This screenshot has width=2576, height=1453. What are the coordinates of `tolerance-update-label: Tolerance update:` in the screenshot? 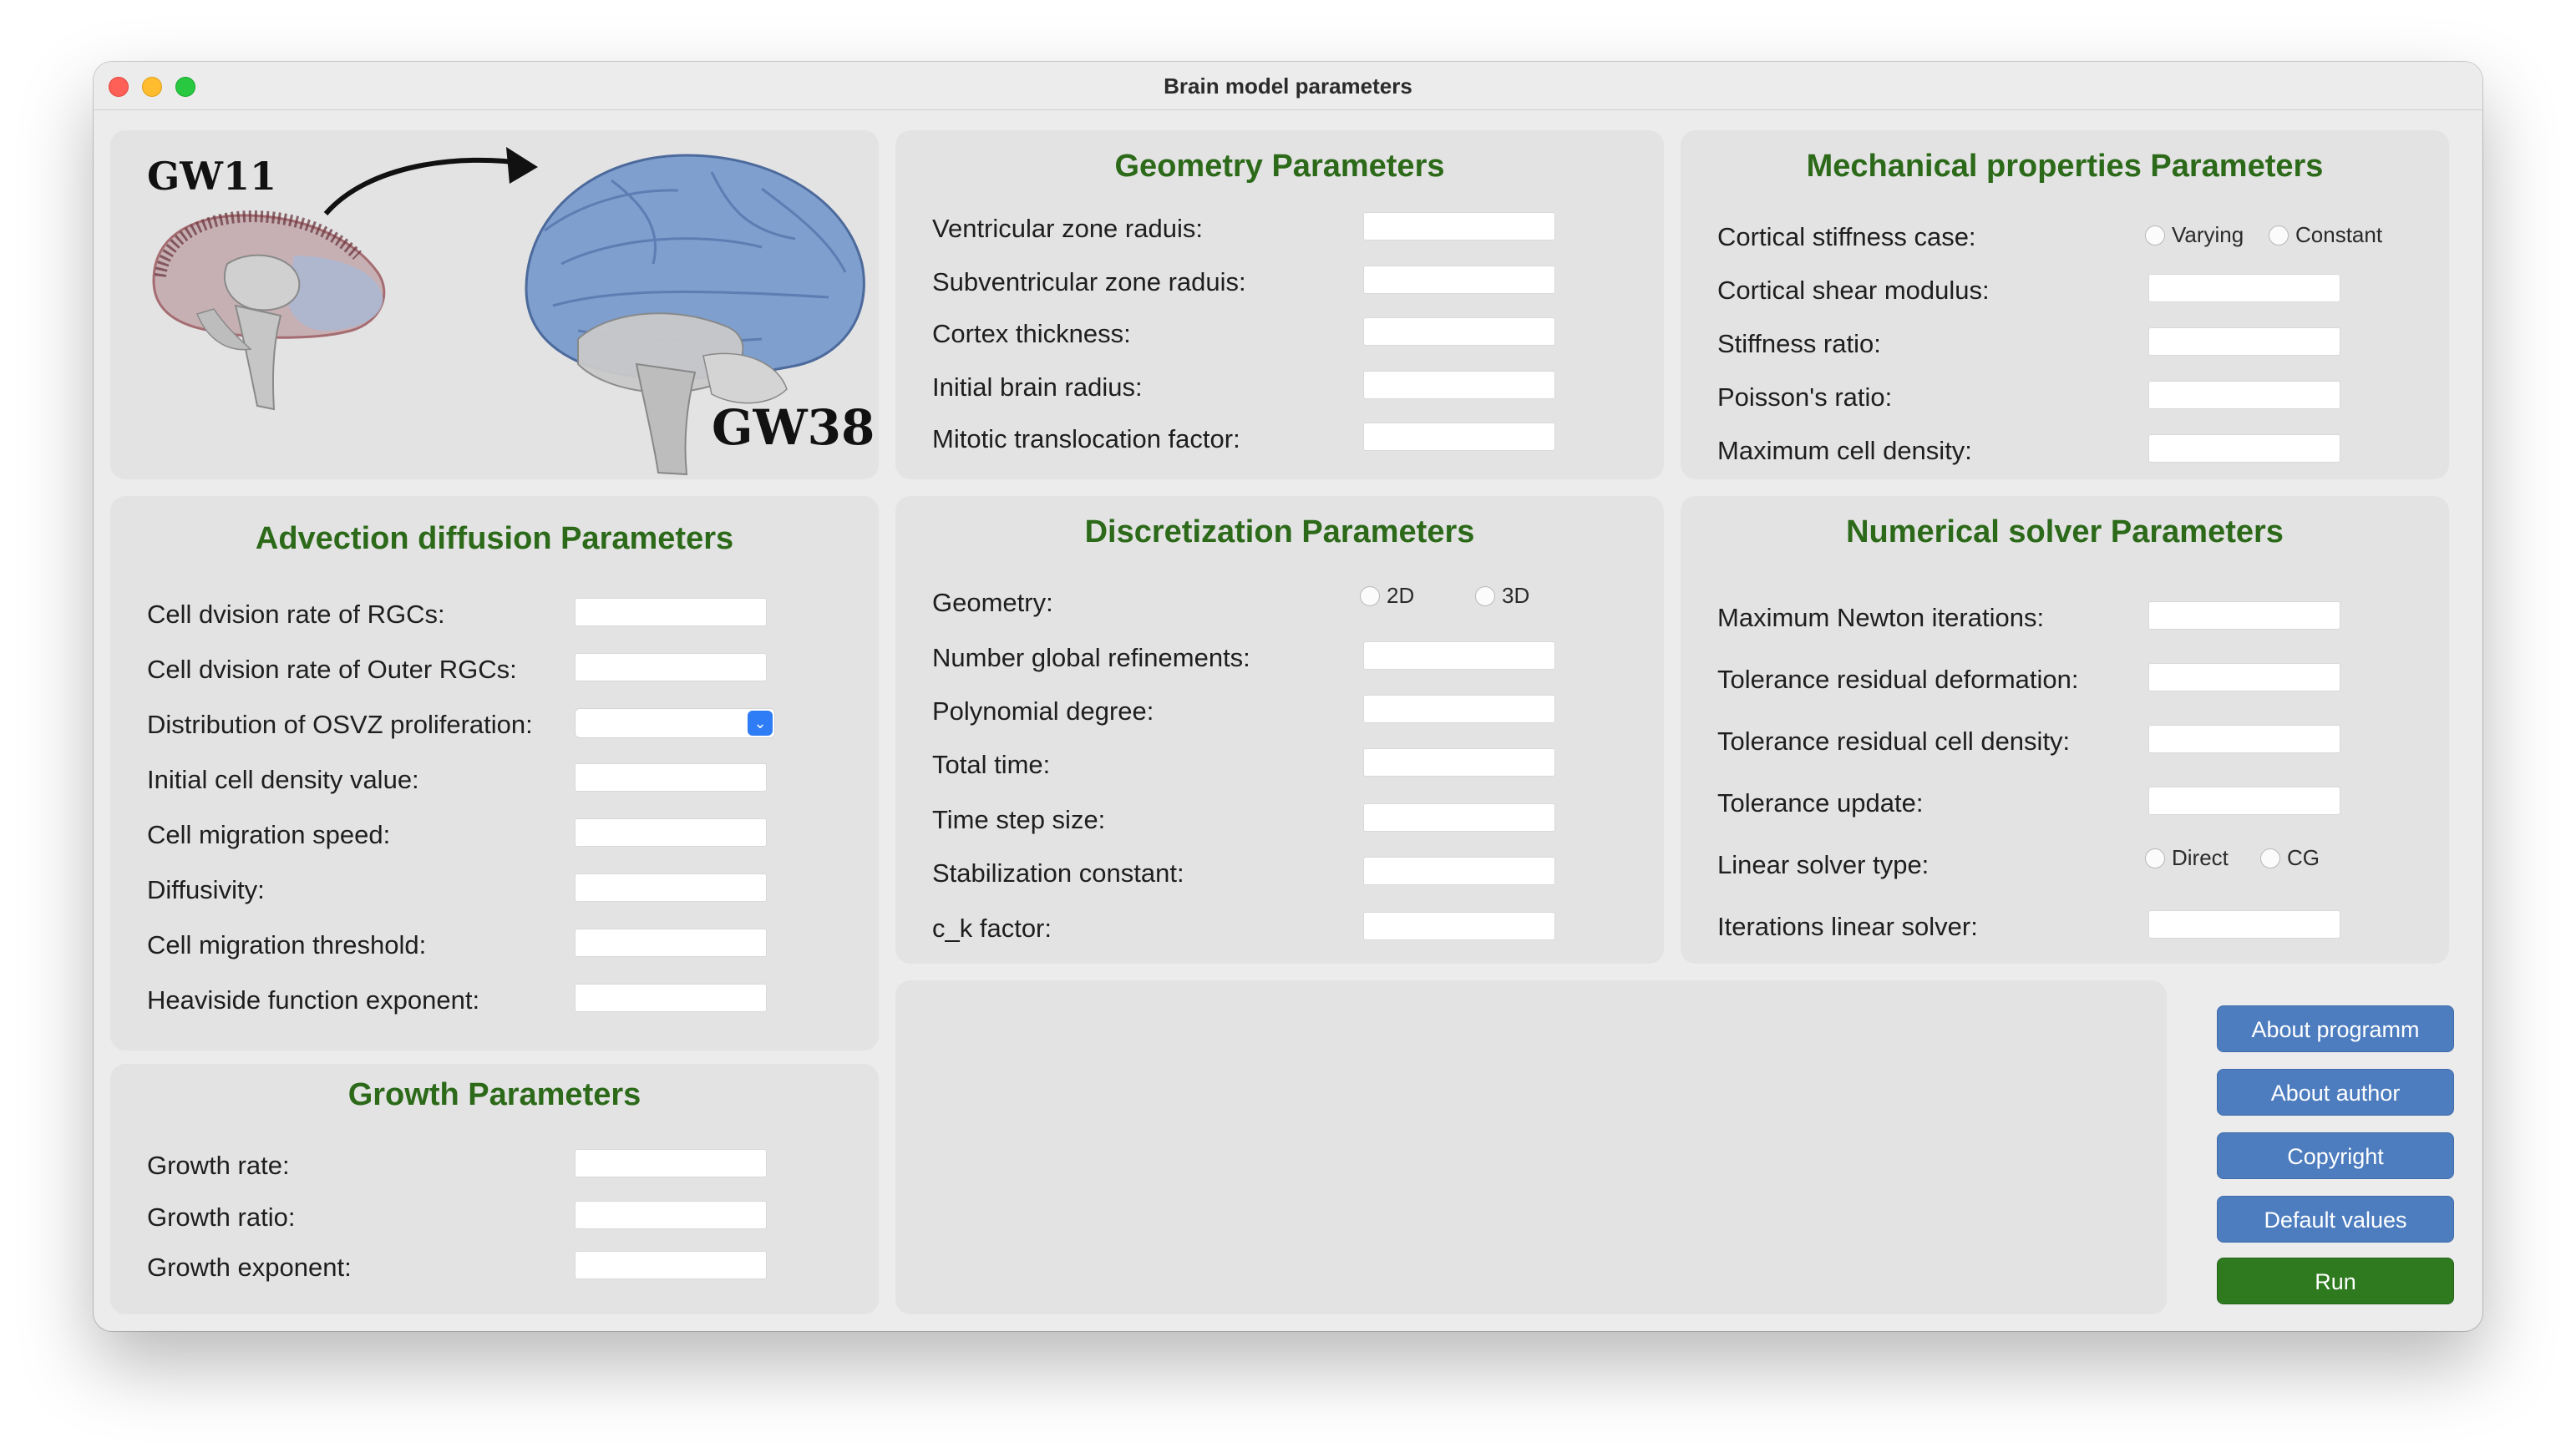 It's located at (1820, 803).